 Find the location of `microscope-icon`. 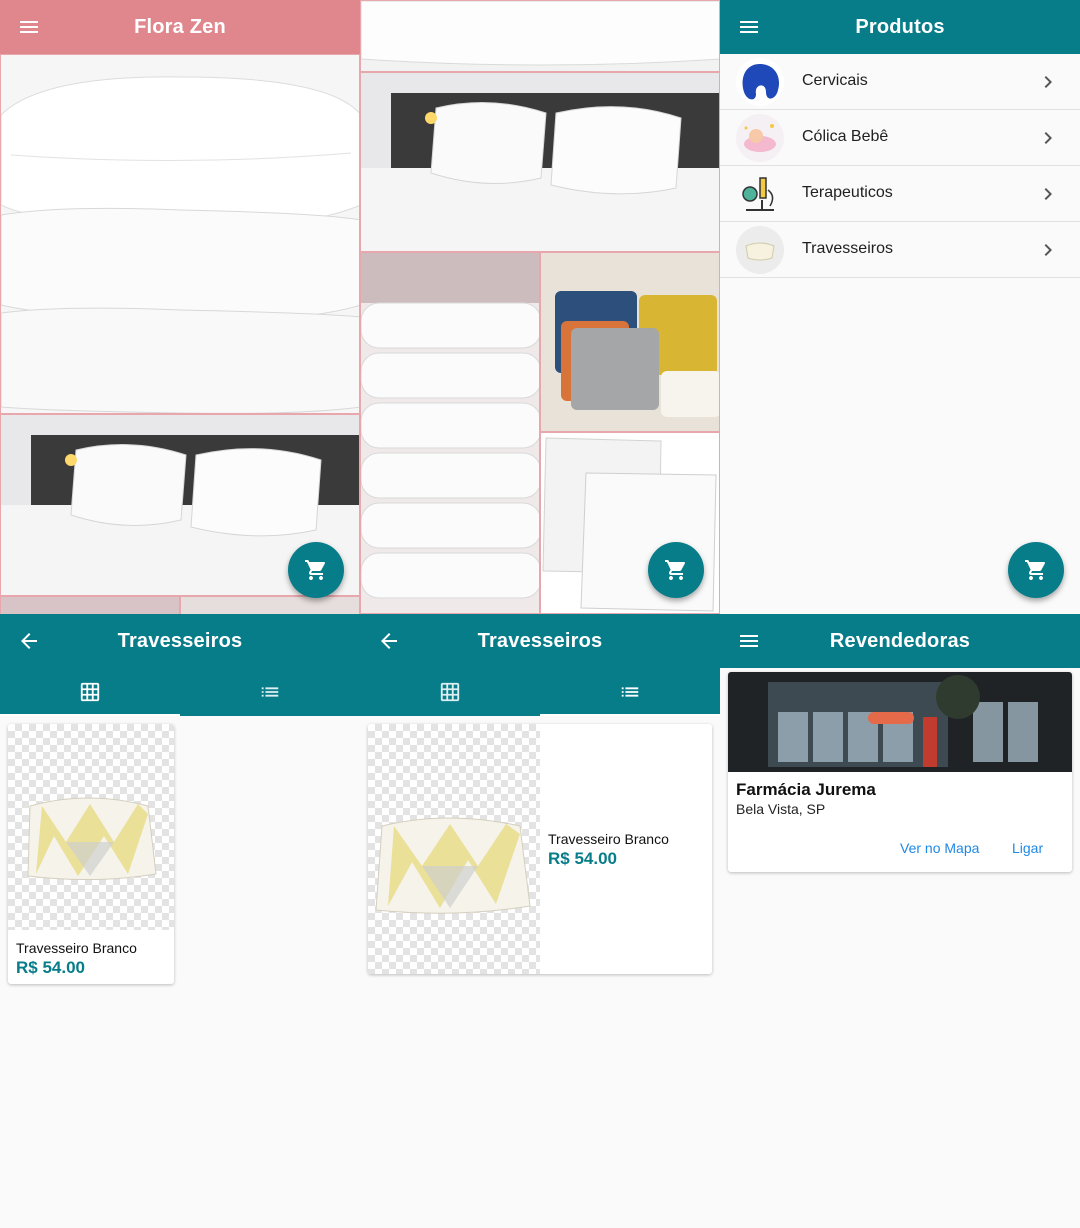

microscope-icon is located at coordinates (760, 194).